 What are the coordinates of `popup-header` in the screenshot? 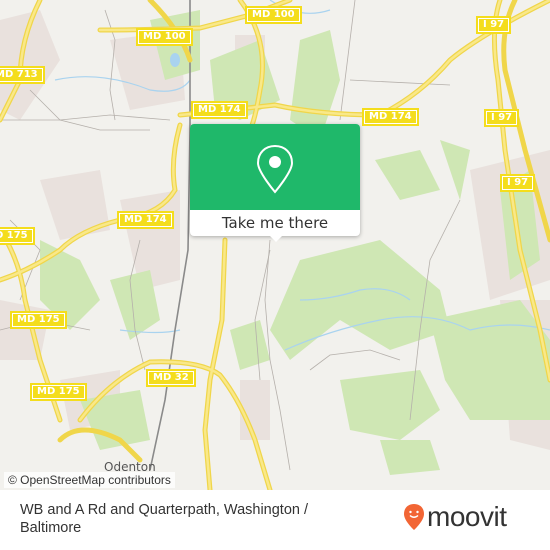 It's located at (275, 167).